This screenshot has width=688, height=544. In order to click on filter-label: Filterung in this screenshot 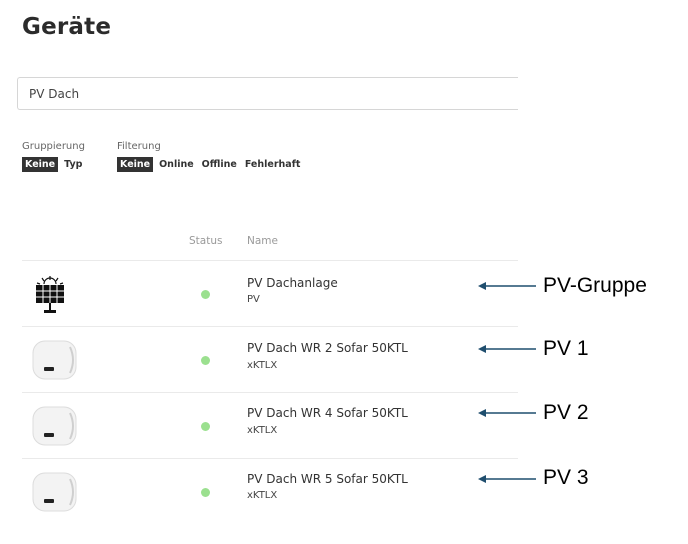, I will do `click(139, 146)`.